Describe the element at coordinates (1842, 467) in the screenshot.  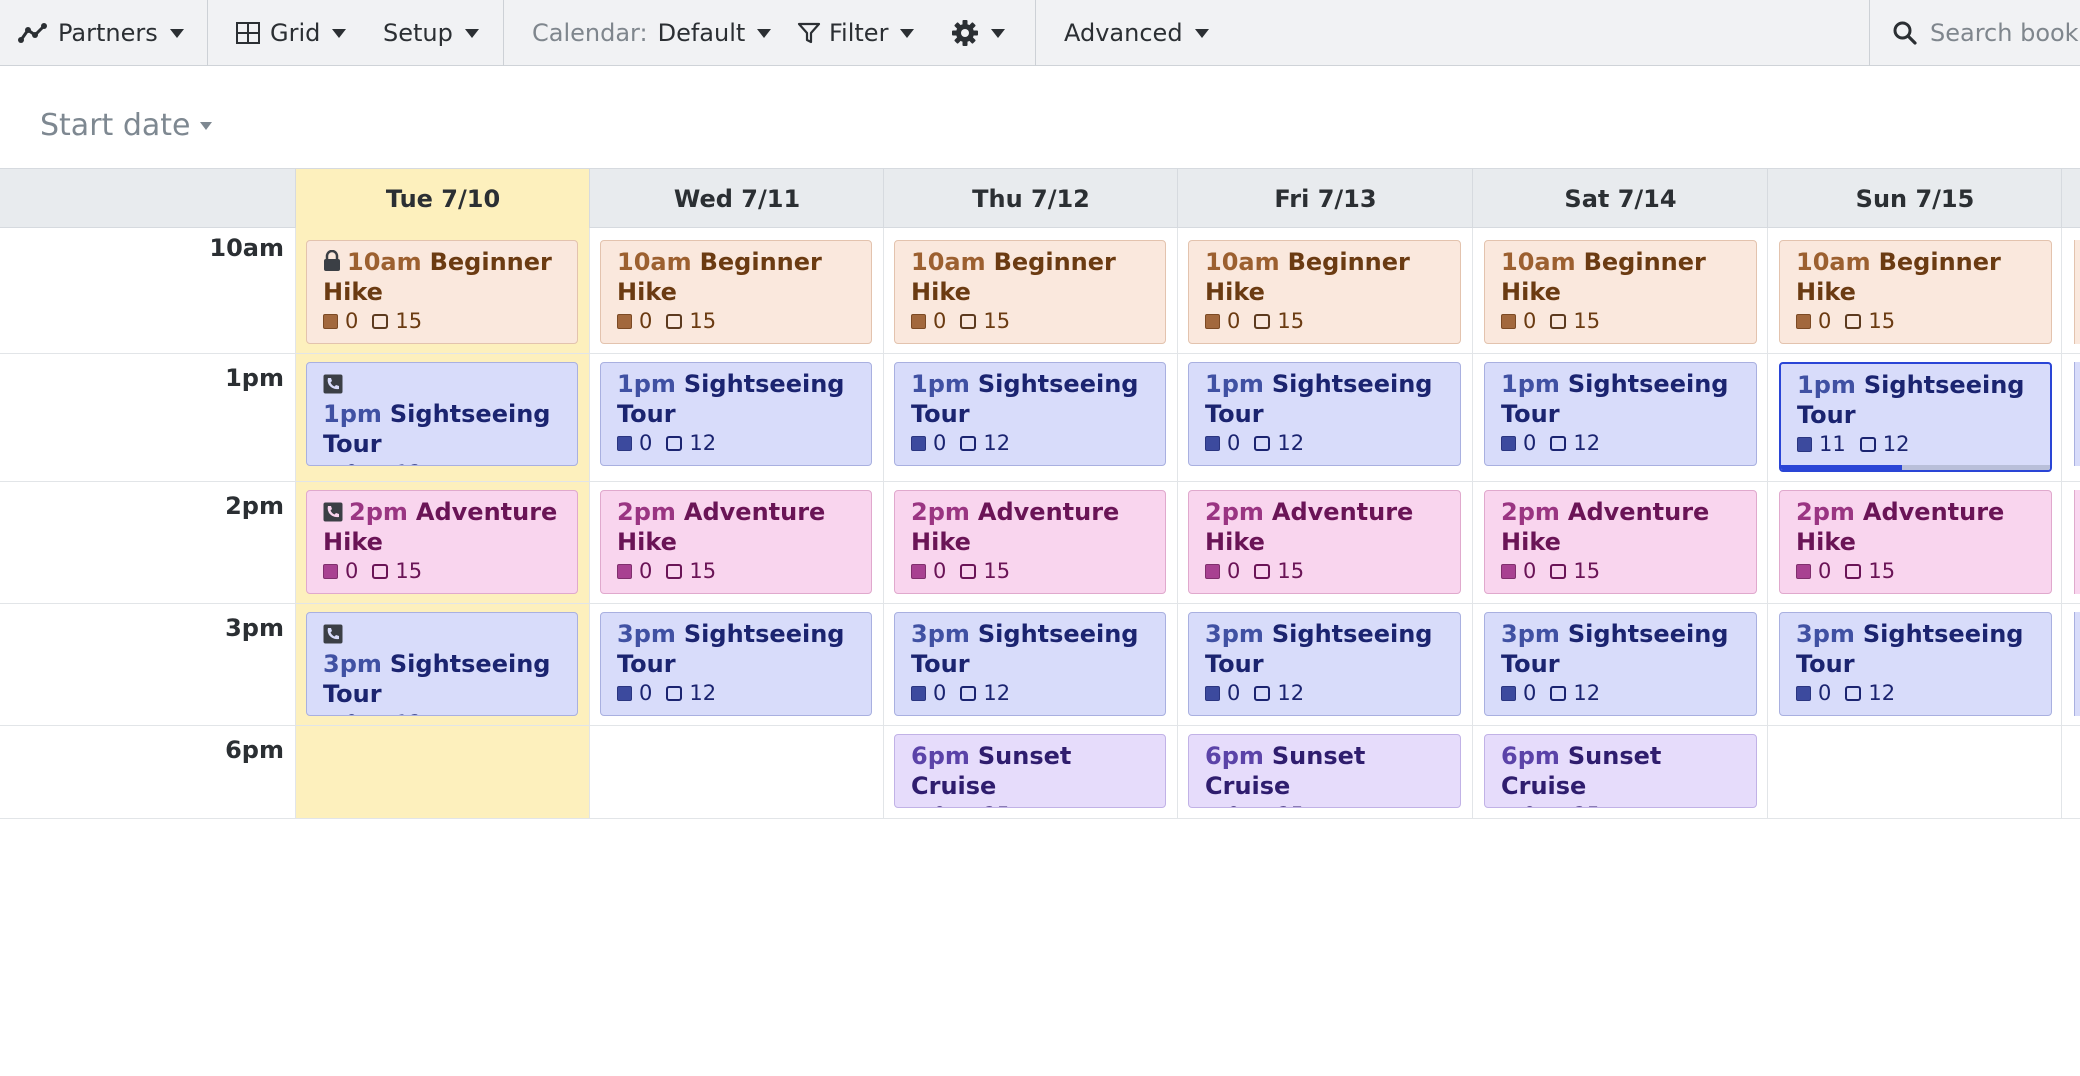
I see `capacity-progress-bar` at that location.